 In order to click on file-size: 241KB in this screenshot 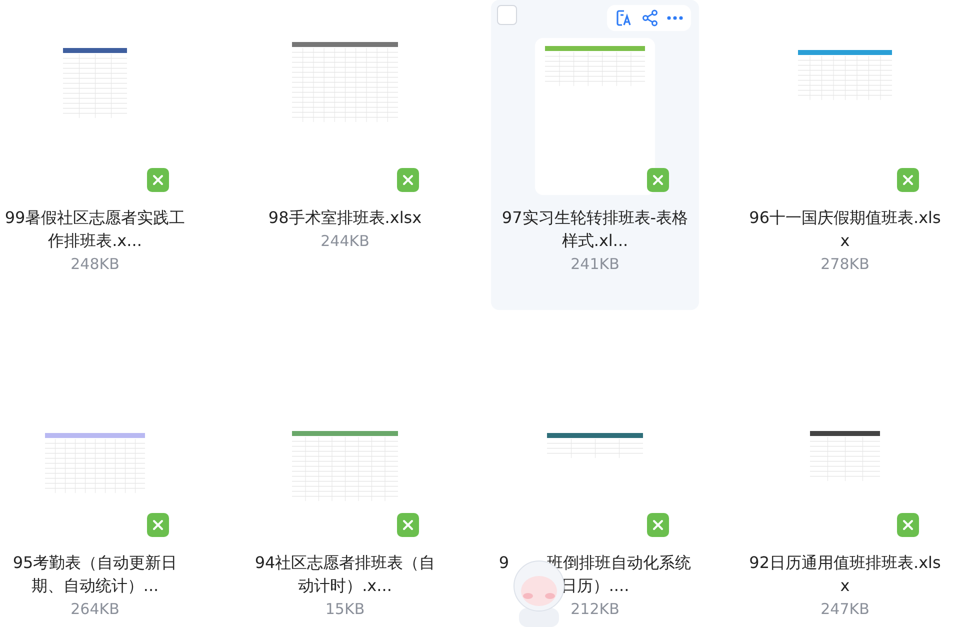, I will do `click(595, 264)`.